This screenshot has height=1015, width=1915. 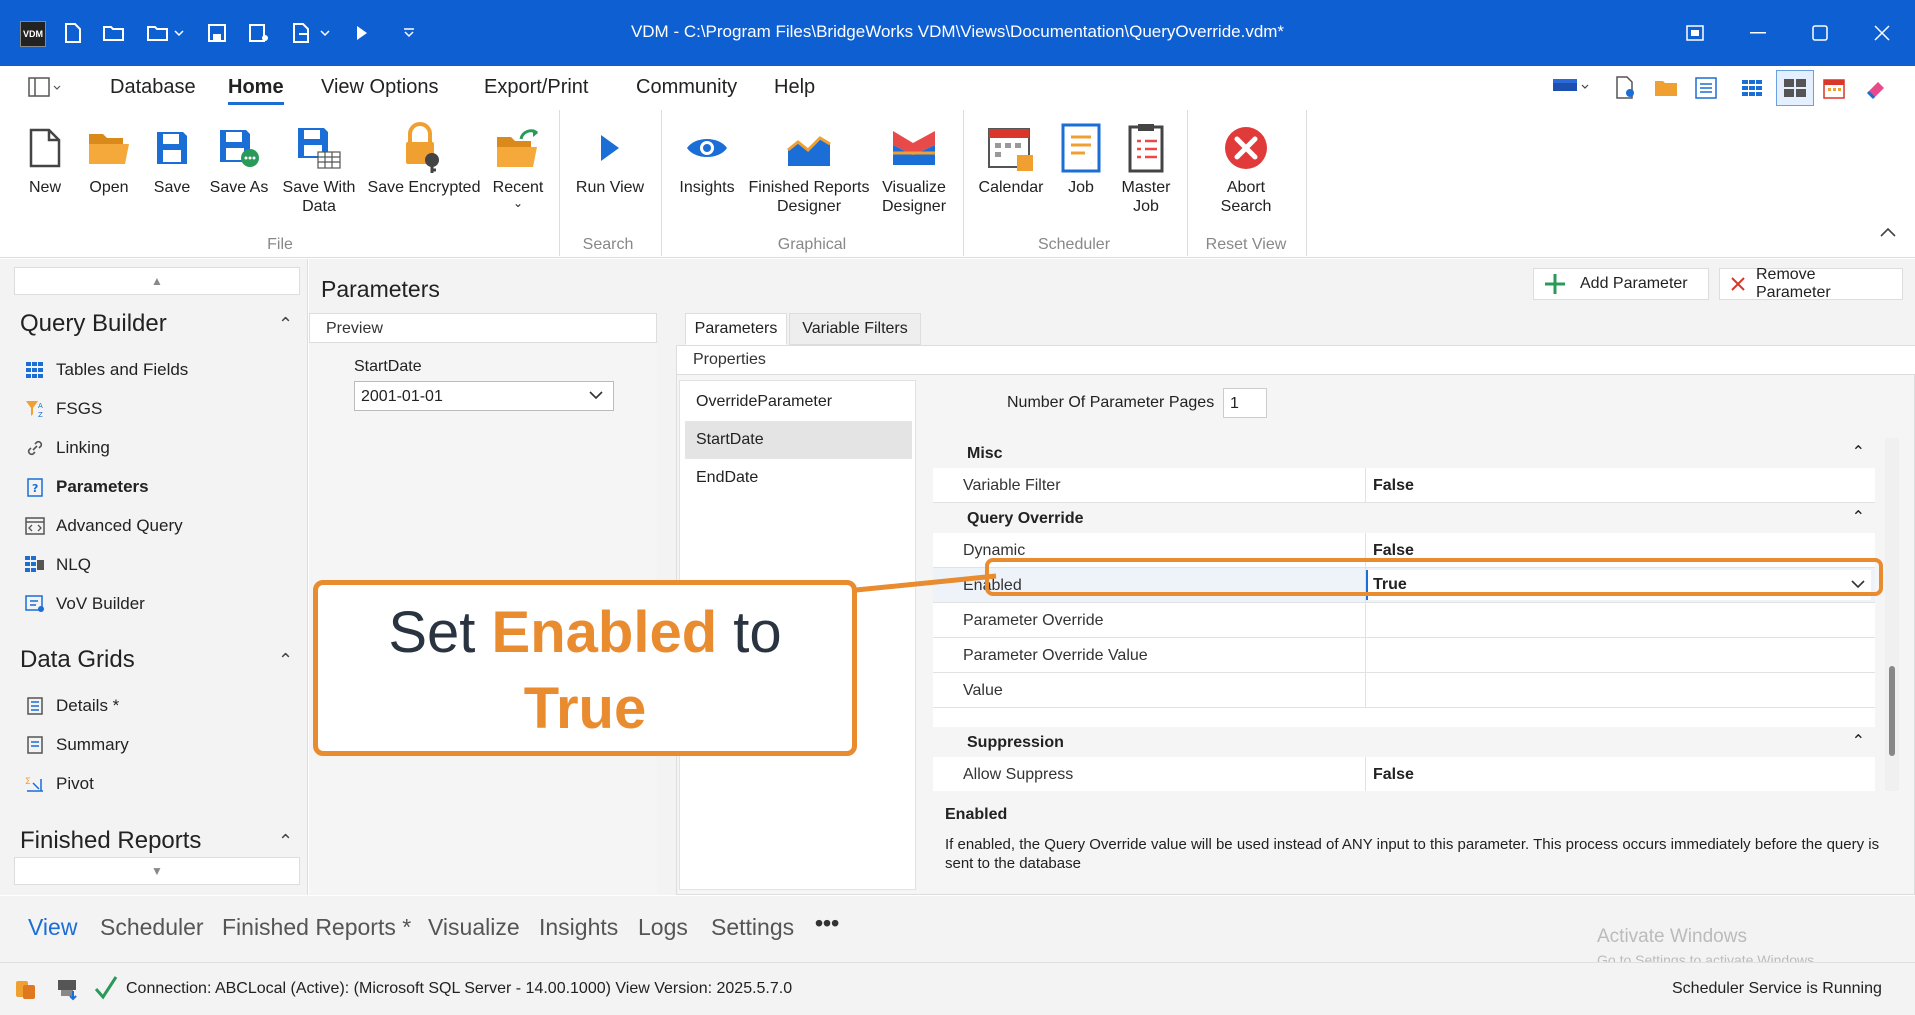 What do you see at coordinates (217, 33) in the screenshot?
I see `save-icon` at bounding box center [217, 33].